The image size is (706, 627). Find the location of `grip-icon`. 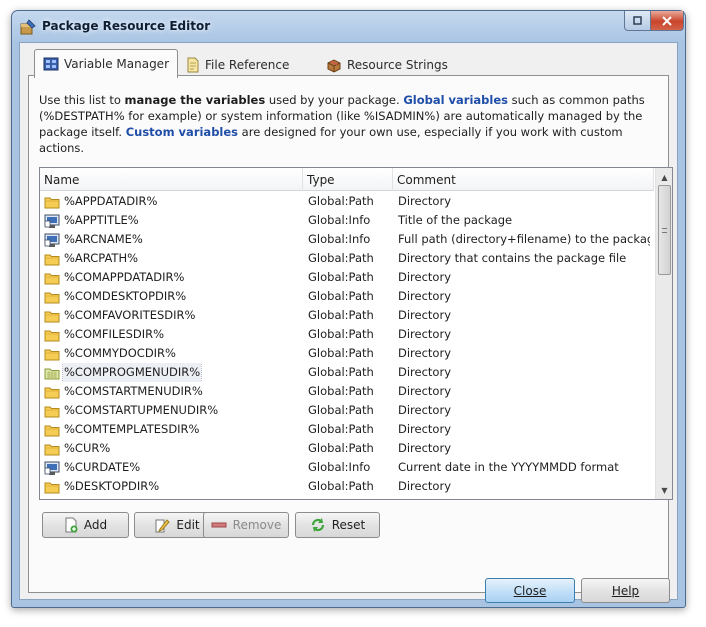

grip-icon is located at coordinates (664, 230).